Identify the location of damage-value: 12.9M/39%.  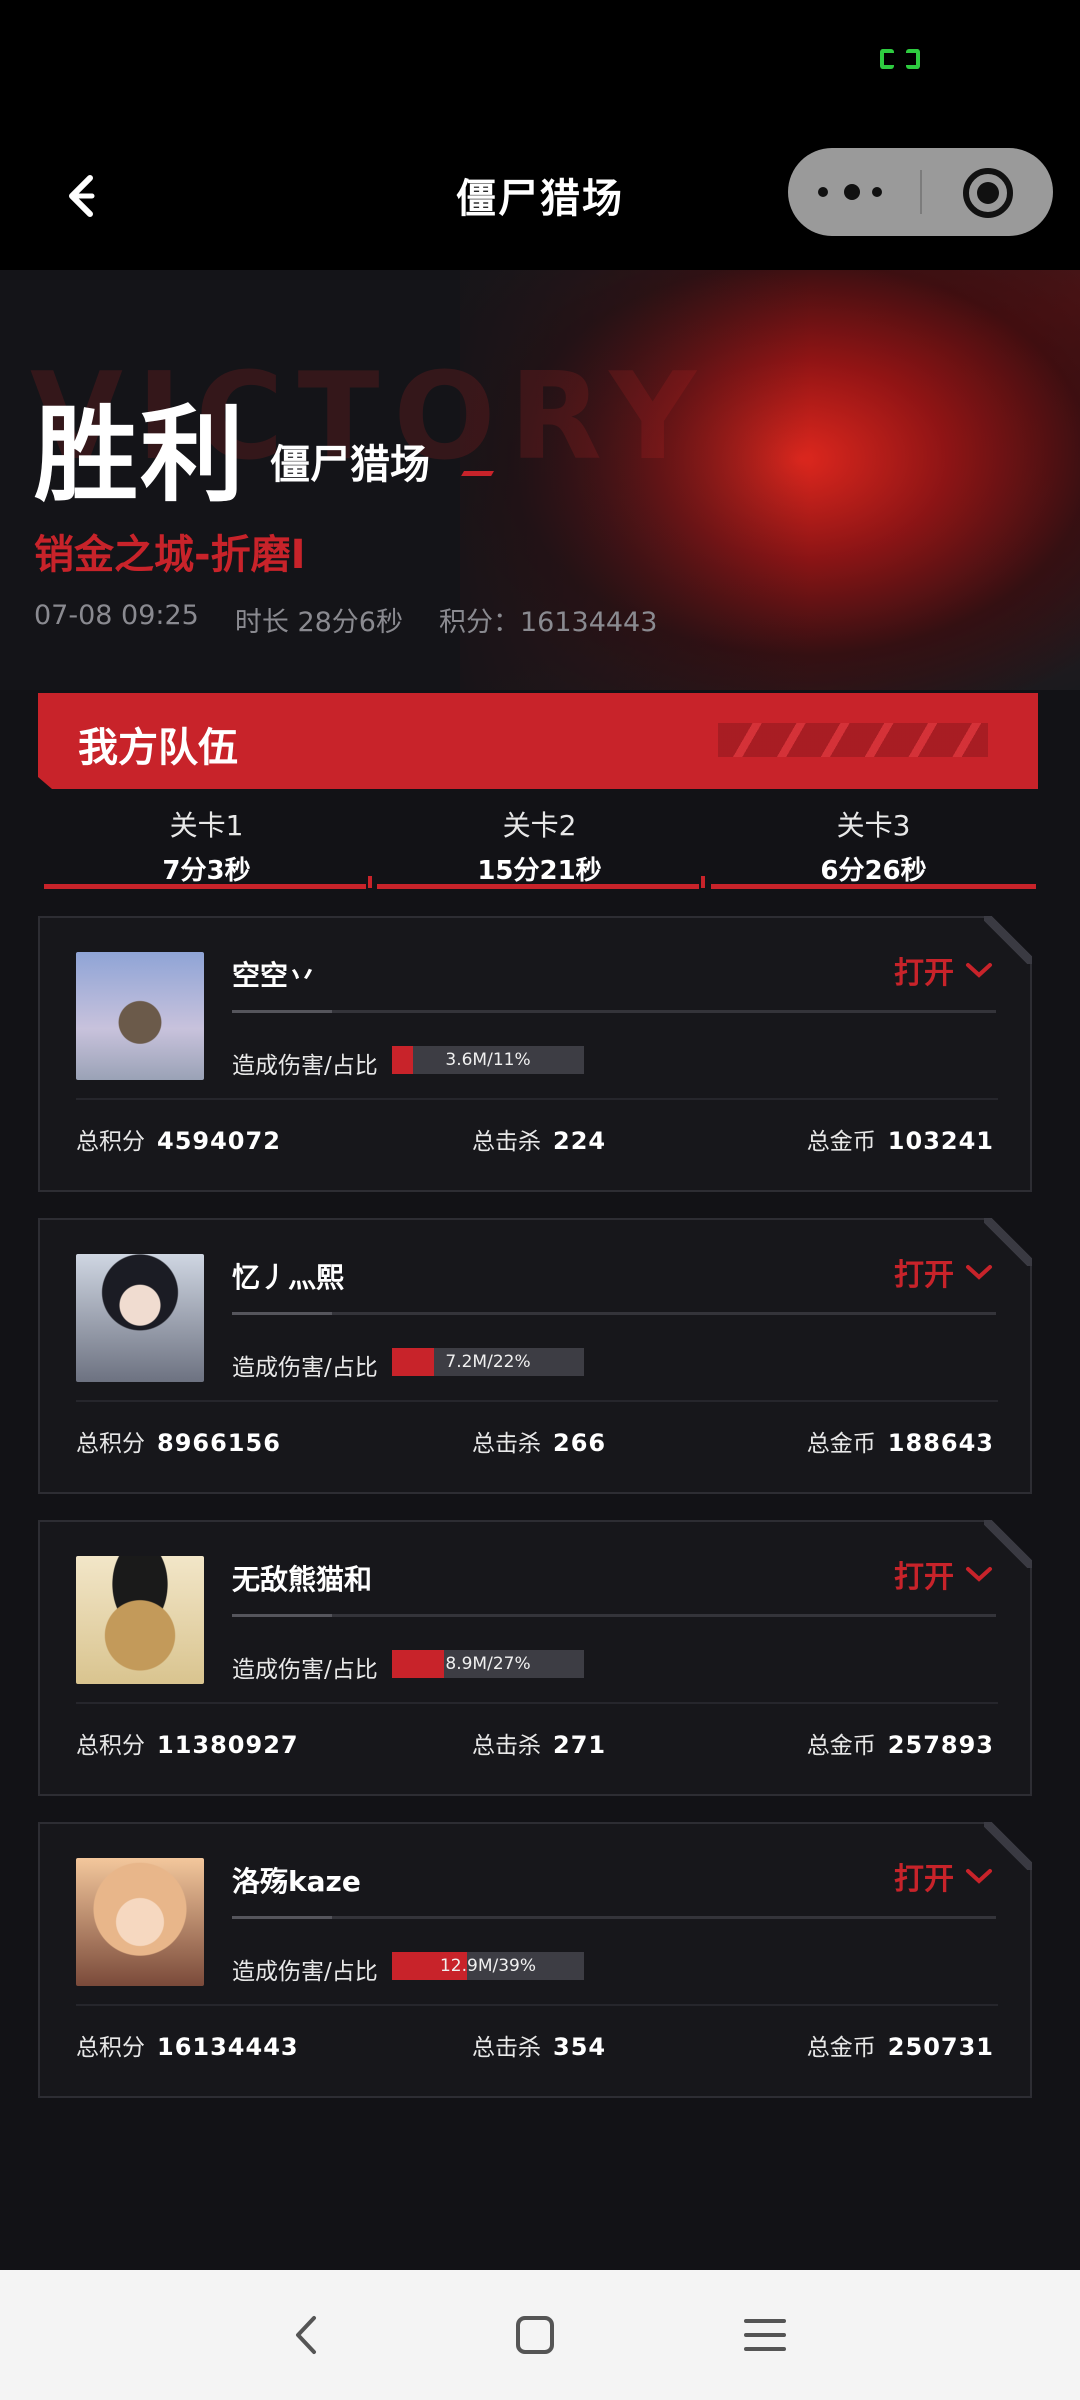
(488, 1966).